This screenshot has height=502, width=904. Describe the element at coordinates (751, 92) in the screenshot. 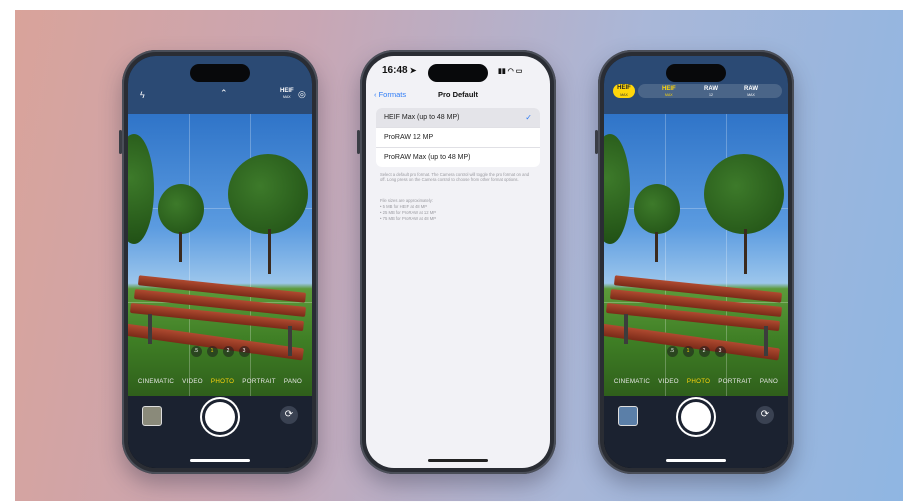

I see `format-option-raw-max: RAW MAX` at that location.